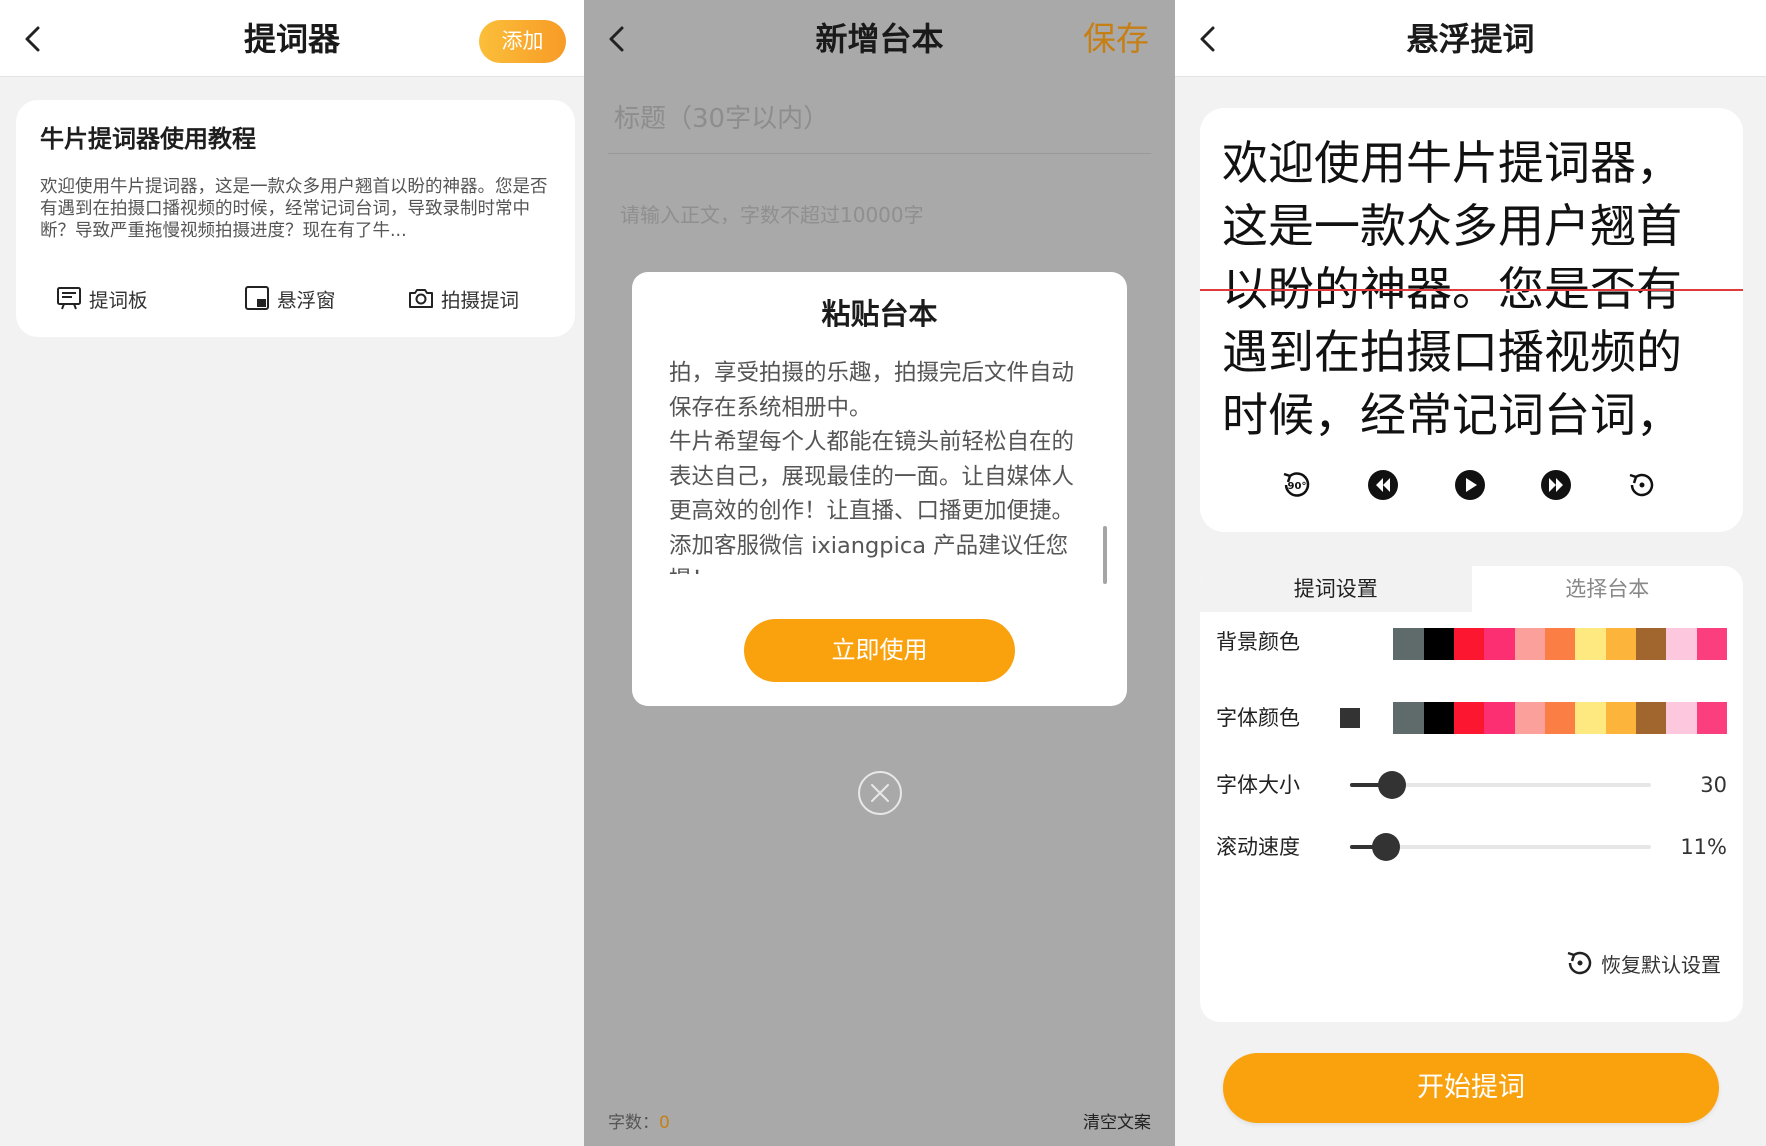  I want to click on playback-controls: 90°, so click(1471, 488).